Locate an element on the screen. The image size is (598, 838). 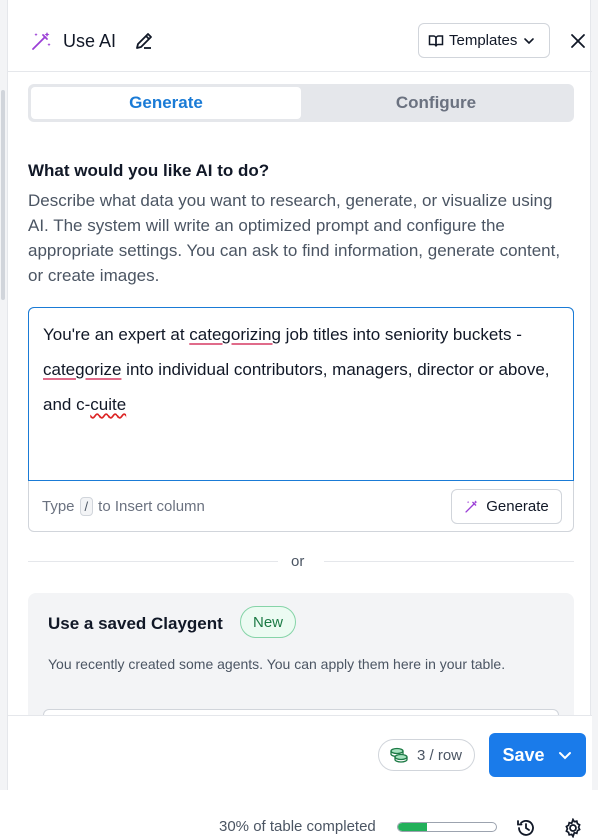
panel-header: Use AI Templates is located at coordinates (300, 36).